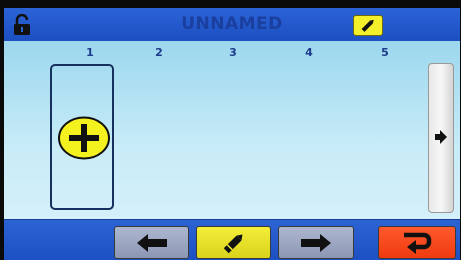 The width and height of the screenshot is (461, 260). What do you see at coordinates (385, 52) in the screenshot?
I see `column-number-5: 5` at bounding box center [385, 52].